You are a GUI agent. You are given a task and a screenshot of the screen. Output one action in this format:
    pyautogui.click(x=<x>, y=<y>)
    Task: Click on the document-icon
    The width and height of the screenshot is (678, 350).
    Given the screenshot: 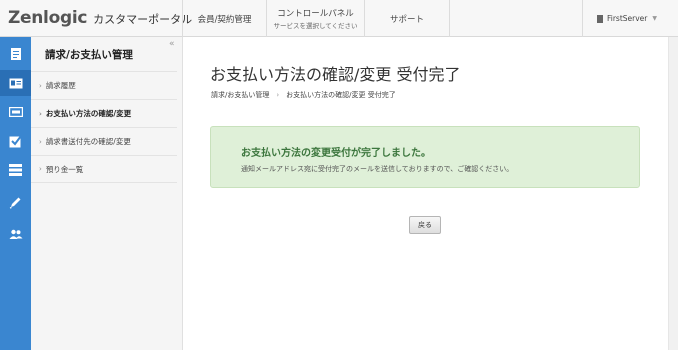 What is the action you would take?
    pyautogui.click(x=15, y=54)
    